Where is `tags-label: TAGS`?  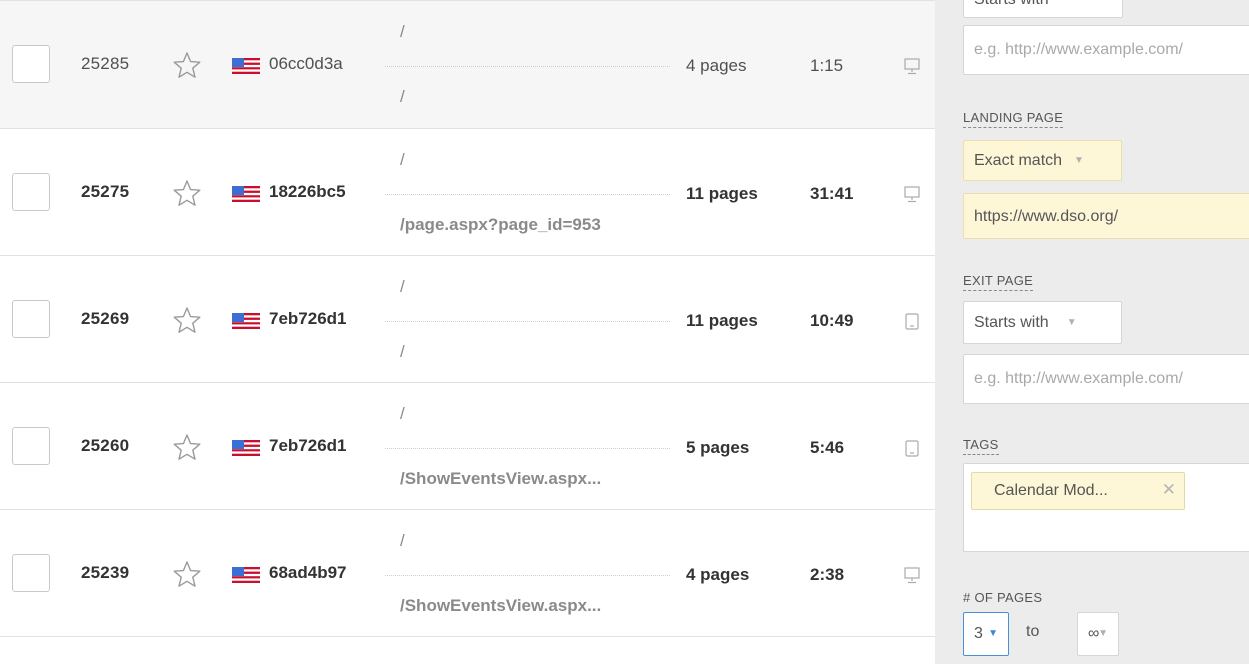 tags-label: TAGS is located at coordinates (981, 446).